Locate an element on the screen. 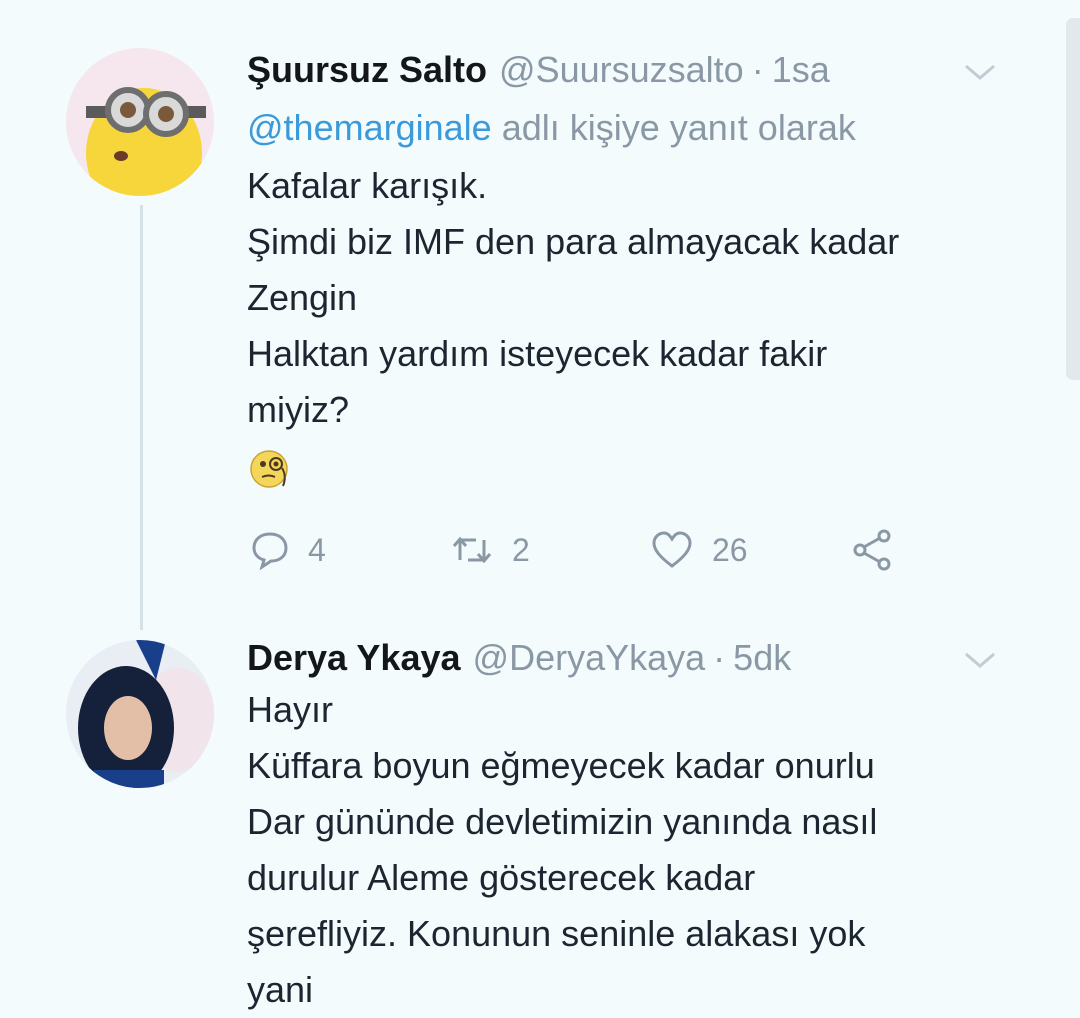  tweet-text-line: yani is located at coordinates (280, 989).